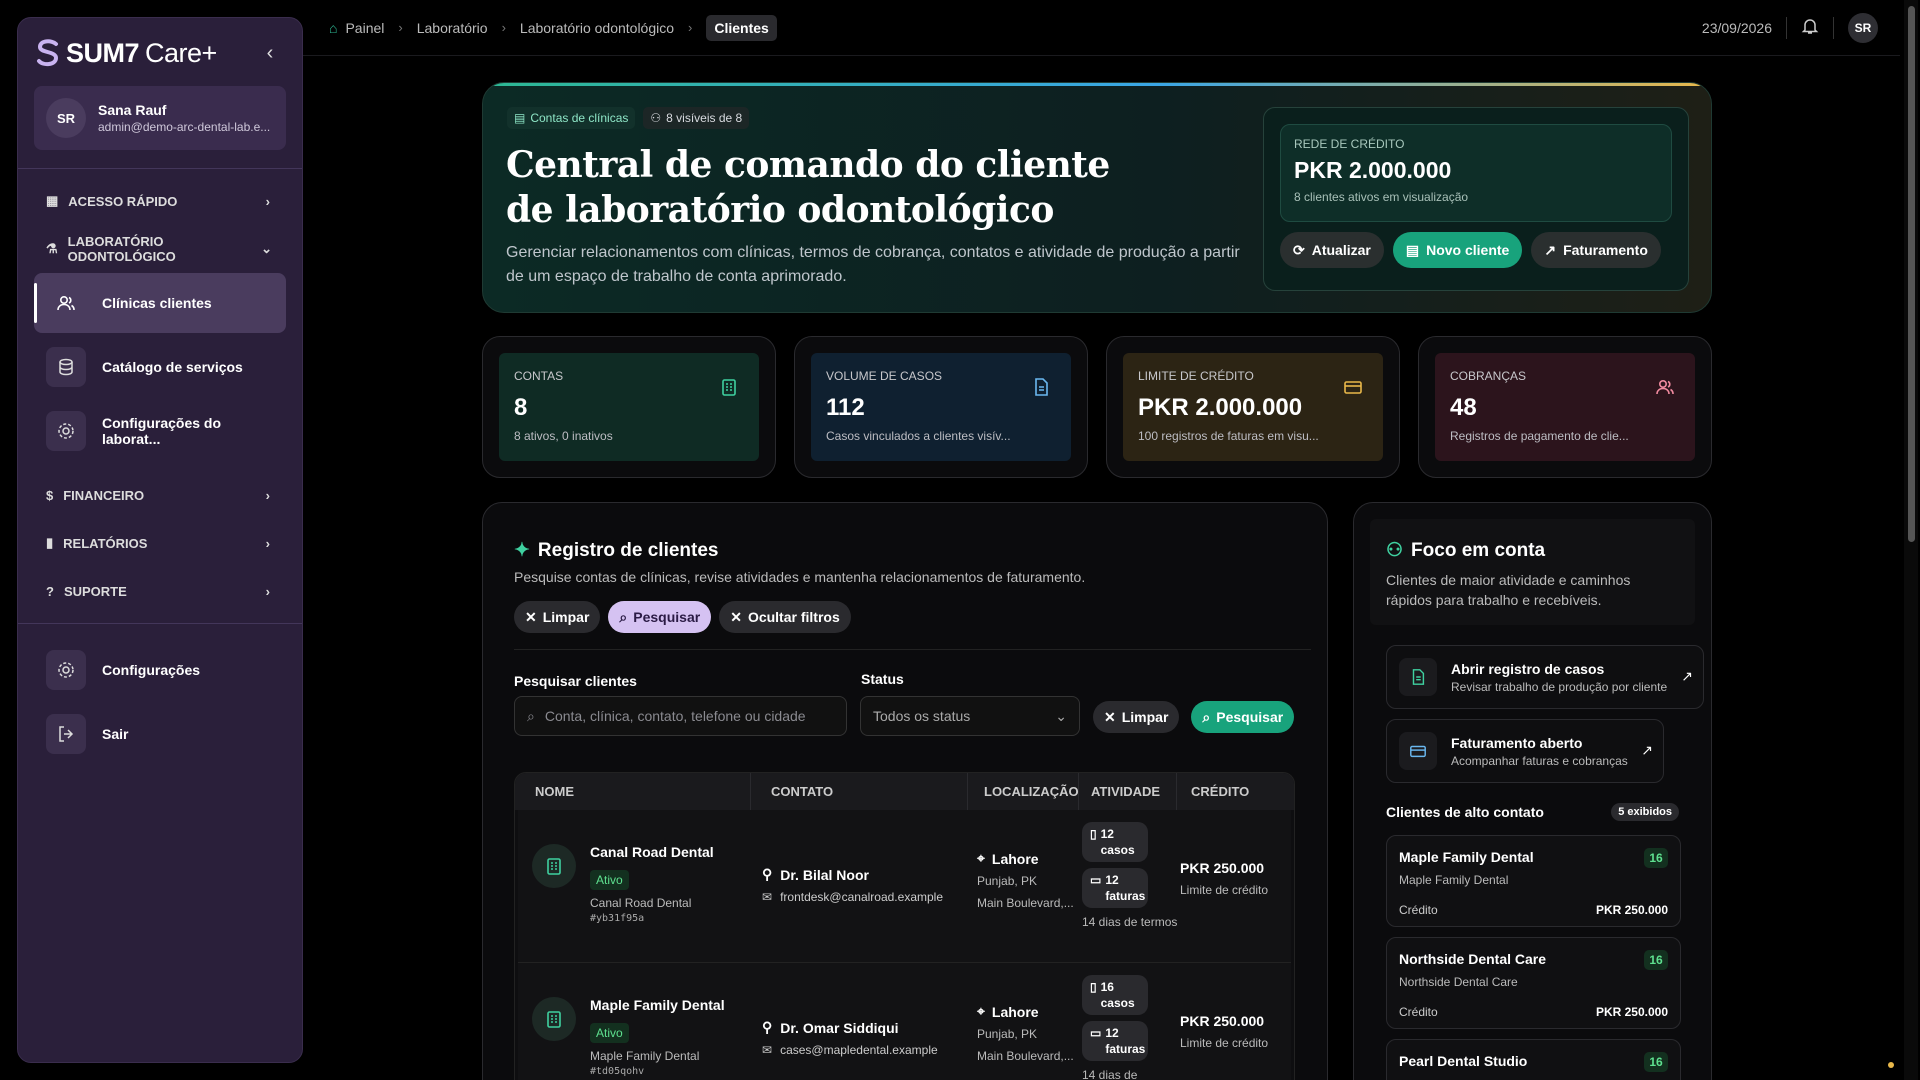 This screenshot has height=1080, width=1920. What do you see at coordinates (123, 201) in the screenshot?
I see `nav-quick-access-label: ACESSO RÁPIDO` at bounding box center [123, 201].